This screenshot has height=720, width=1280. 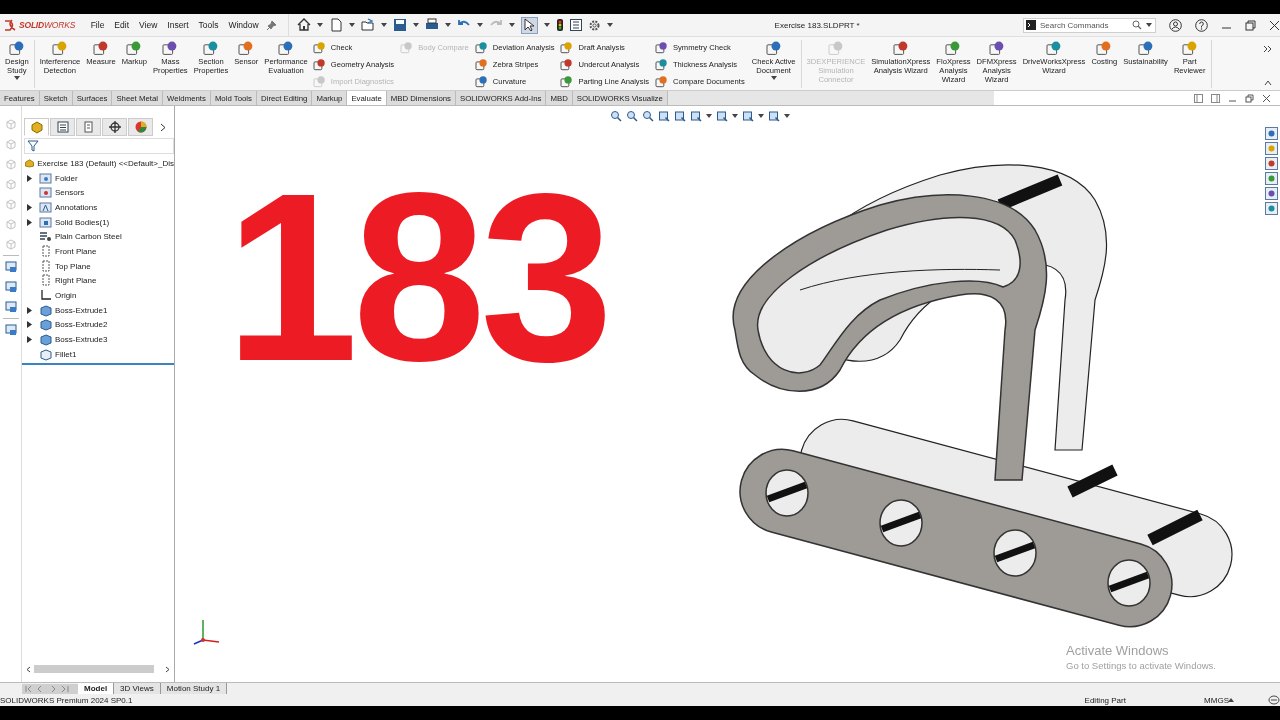 What do you see at coordinates (98, 363) in the screenshot?
I see `rollback-bar` at bounding box center [98, 363].